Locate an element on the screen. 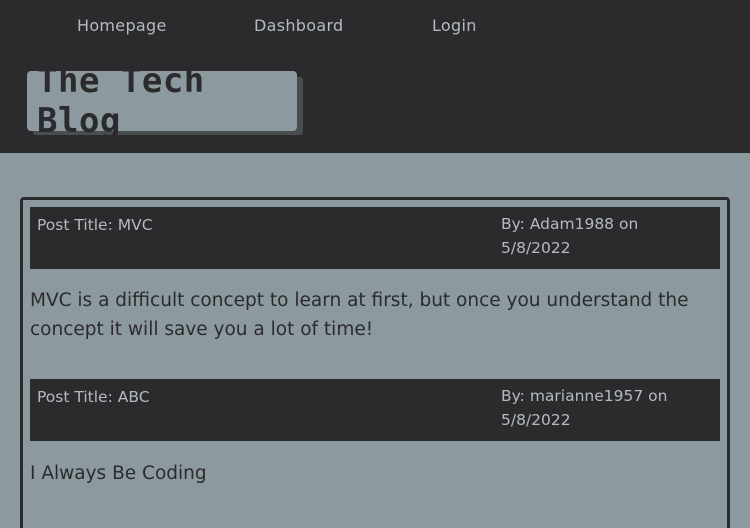  post-author: By: Adam1988 on is located at coordinates (570, 224).